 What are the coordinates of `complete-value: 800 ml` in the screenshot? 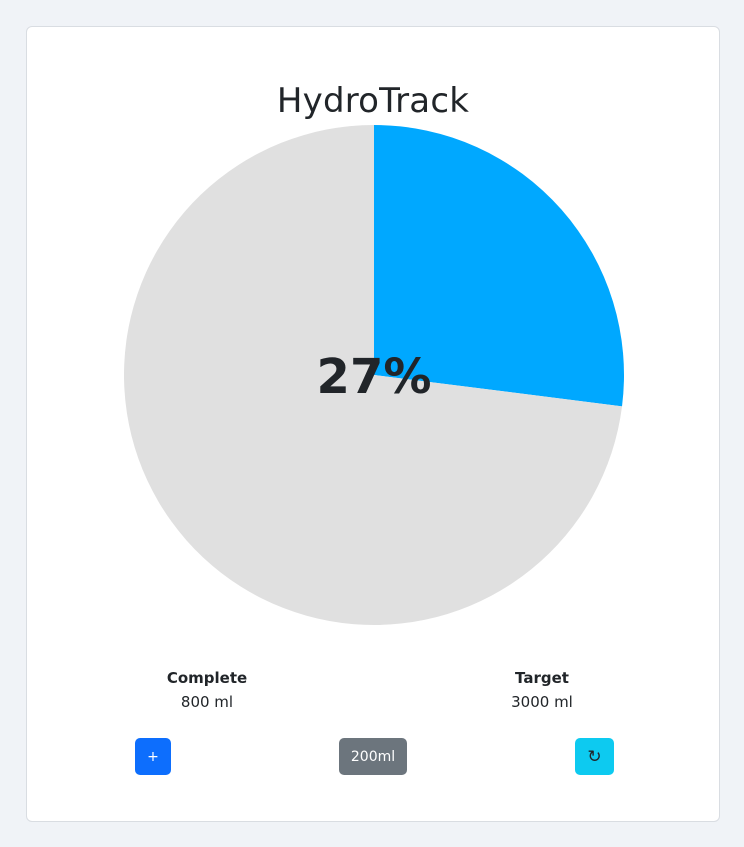 It's located at (207, 702).